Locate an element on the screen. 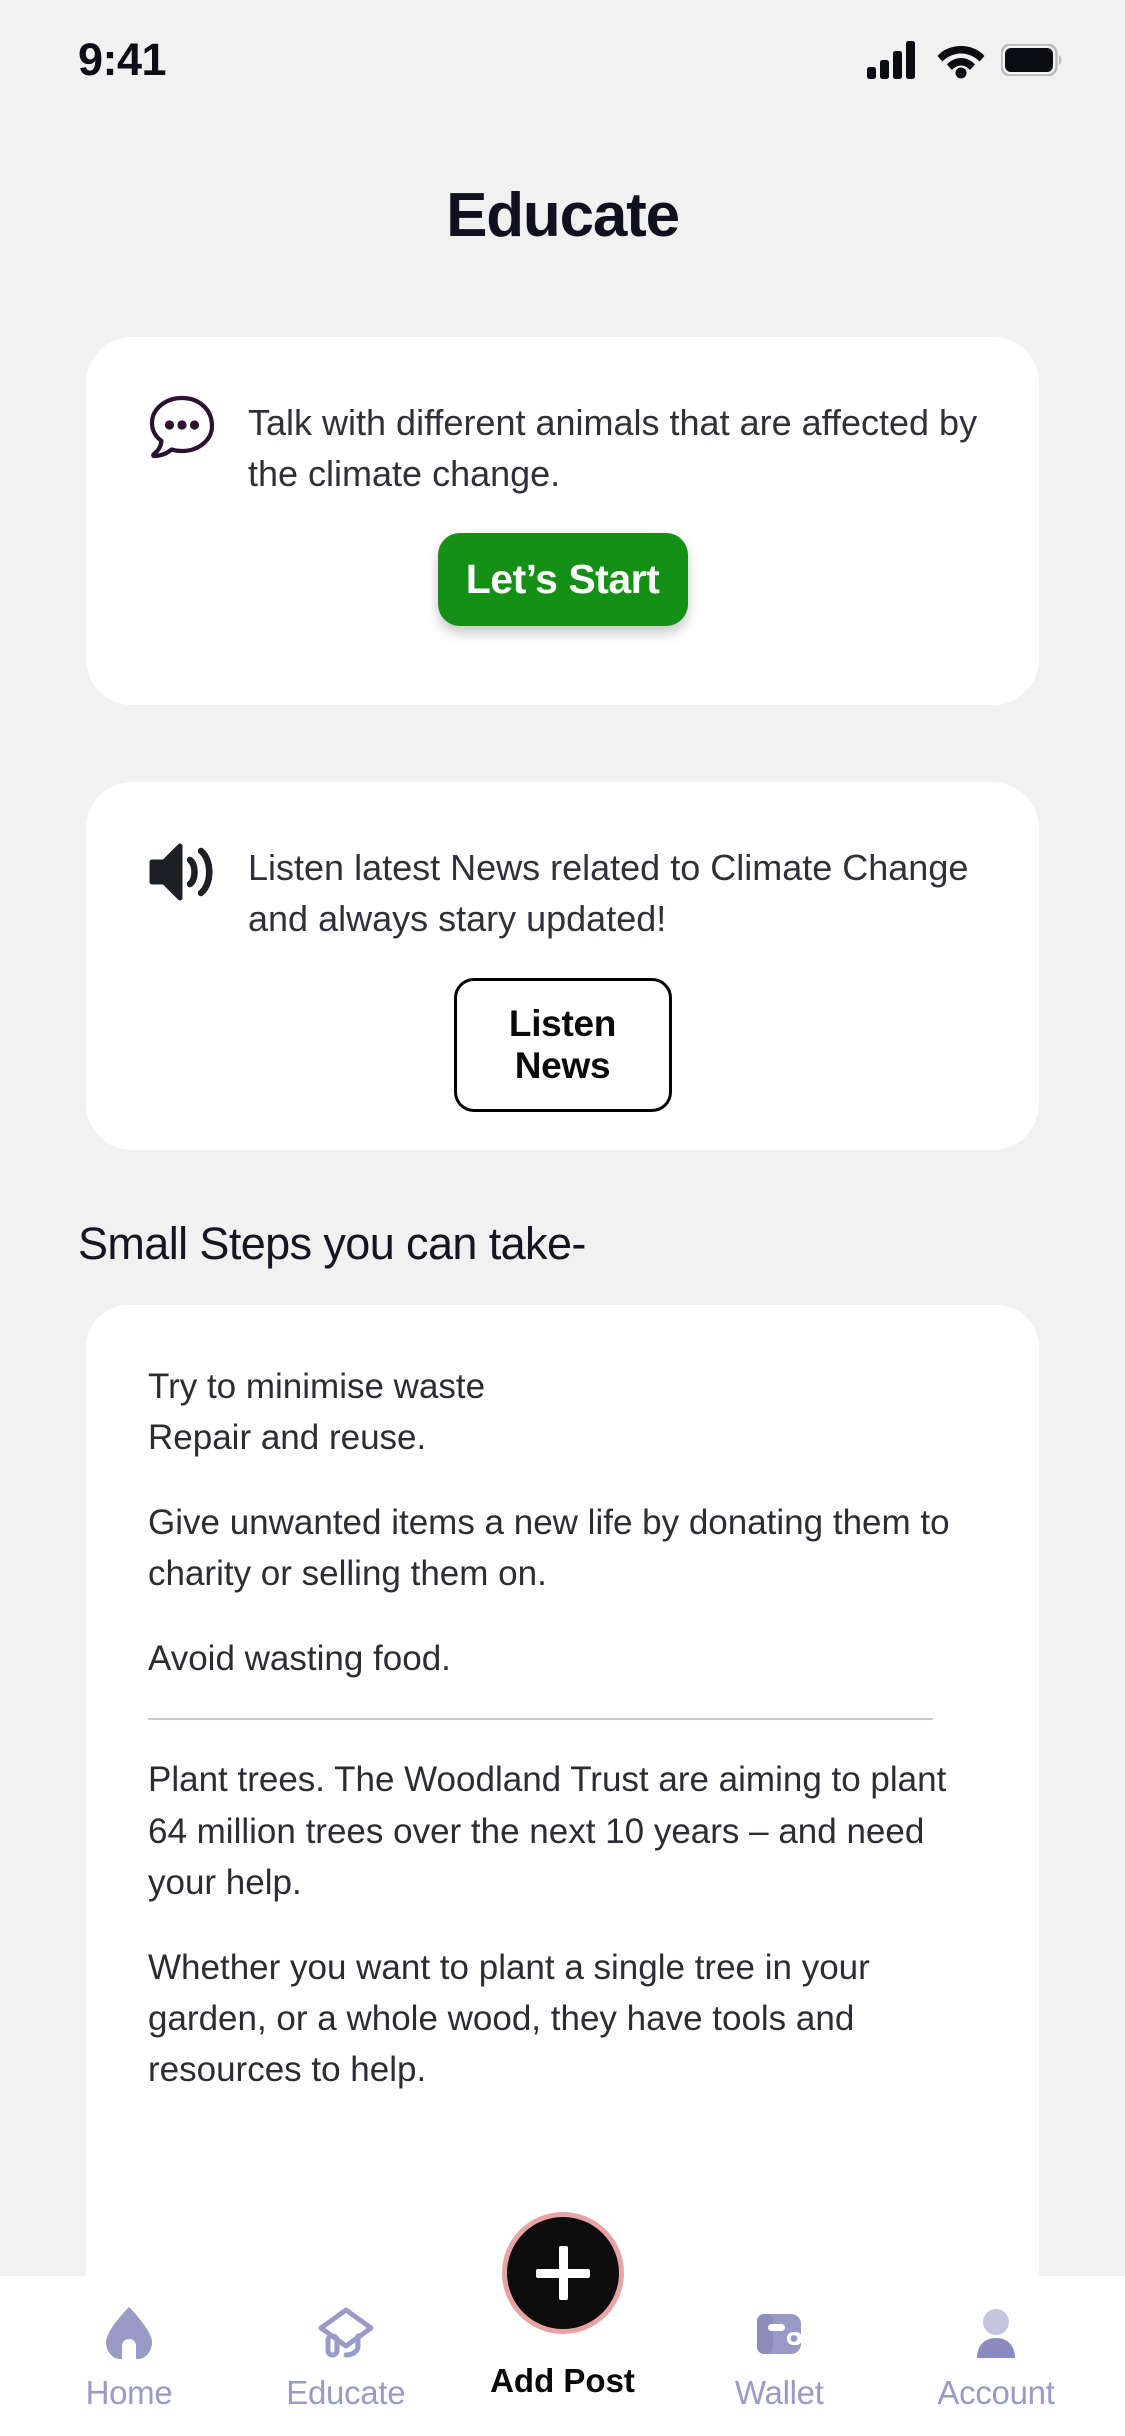 The width and height of the screenshot is (1125, 2436). status-time: 9:41 is located at coordinates (122, 59).